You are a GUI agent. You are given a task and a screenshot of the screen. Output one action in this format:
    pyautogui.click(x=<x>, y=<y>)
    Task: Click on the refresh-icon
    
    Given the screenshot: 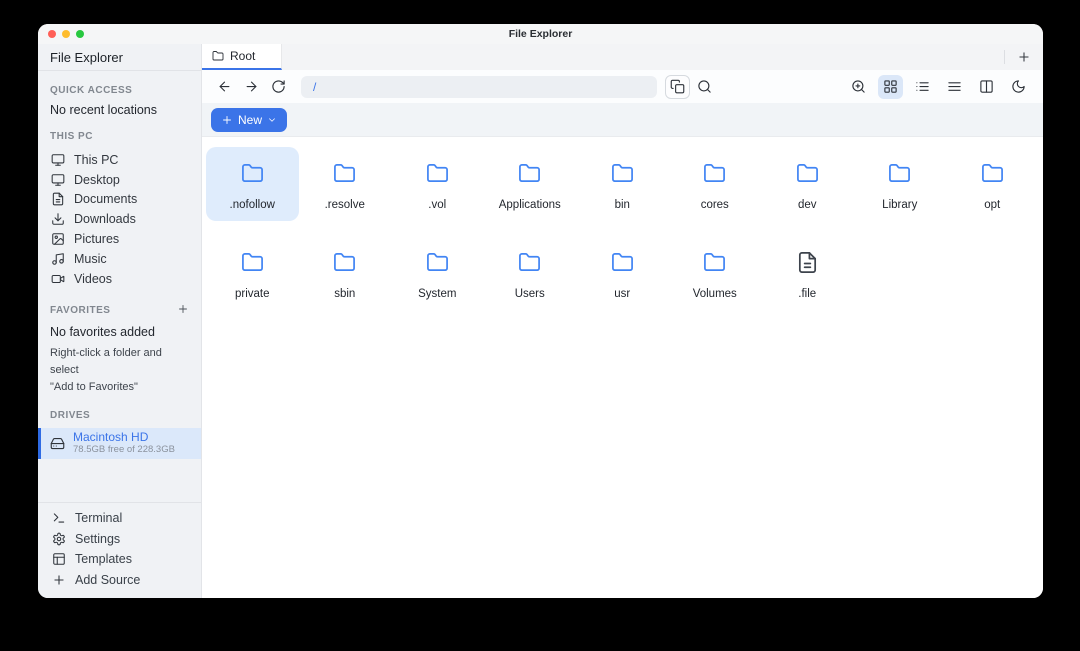 What is the action you would take?
    pyautogui.click(x=278, y=86)
    